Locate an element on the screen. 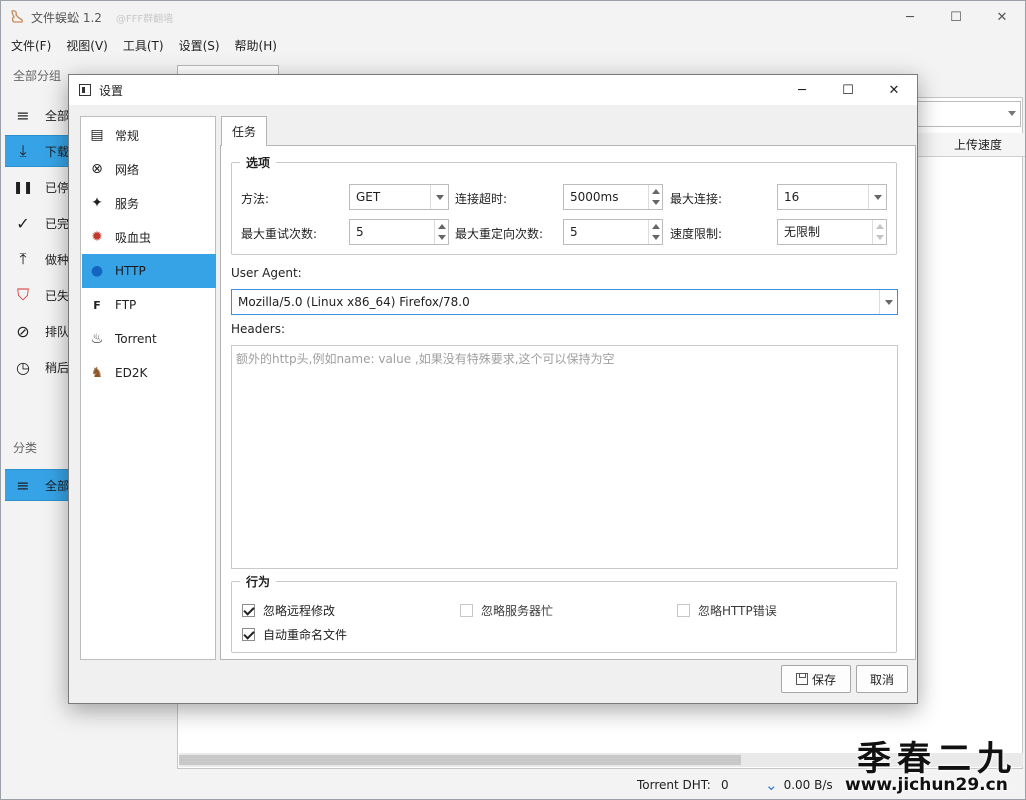 This screenshot has width=1026, height=800. menu-tools: 工具(T) is located at coordinates (143, 46).